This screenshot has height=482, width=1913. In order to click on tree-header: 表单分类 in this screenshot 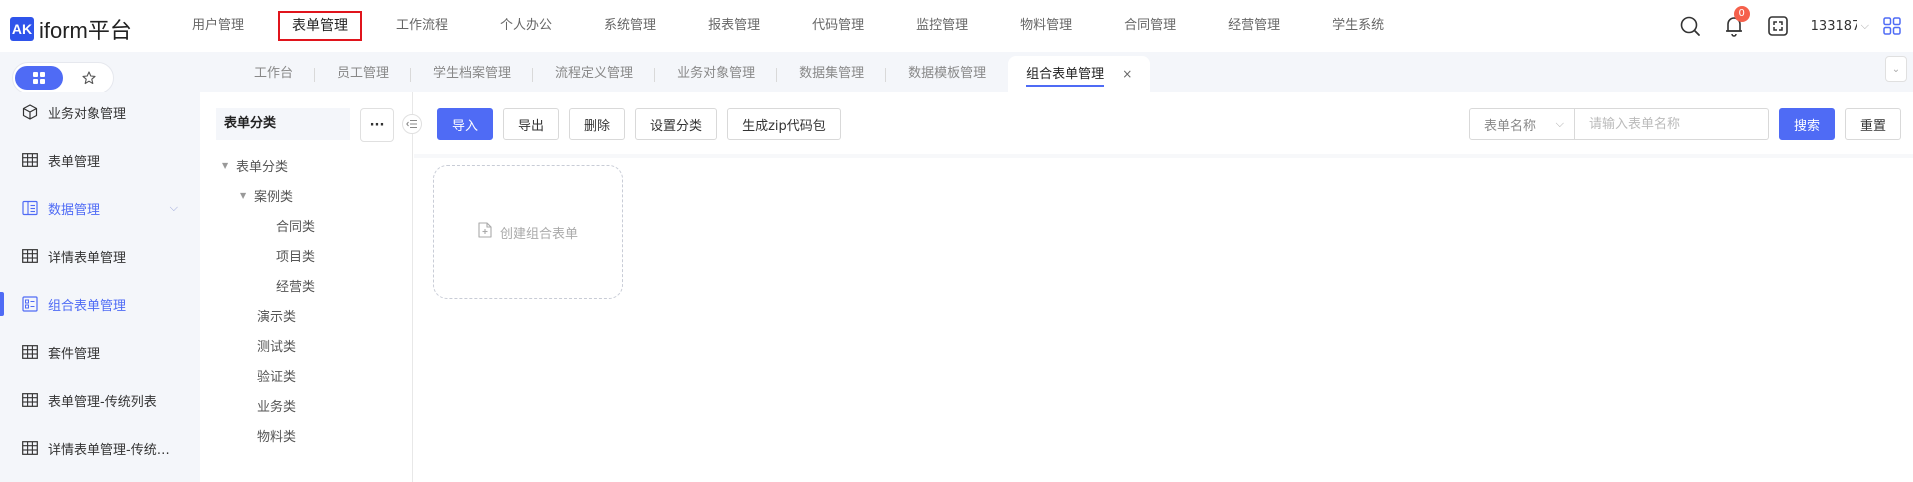, I will do `click(283, 124)`.